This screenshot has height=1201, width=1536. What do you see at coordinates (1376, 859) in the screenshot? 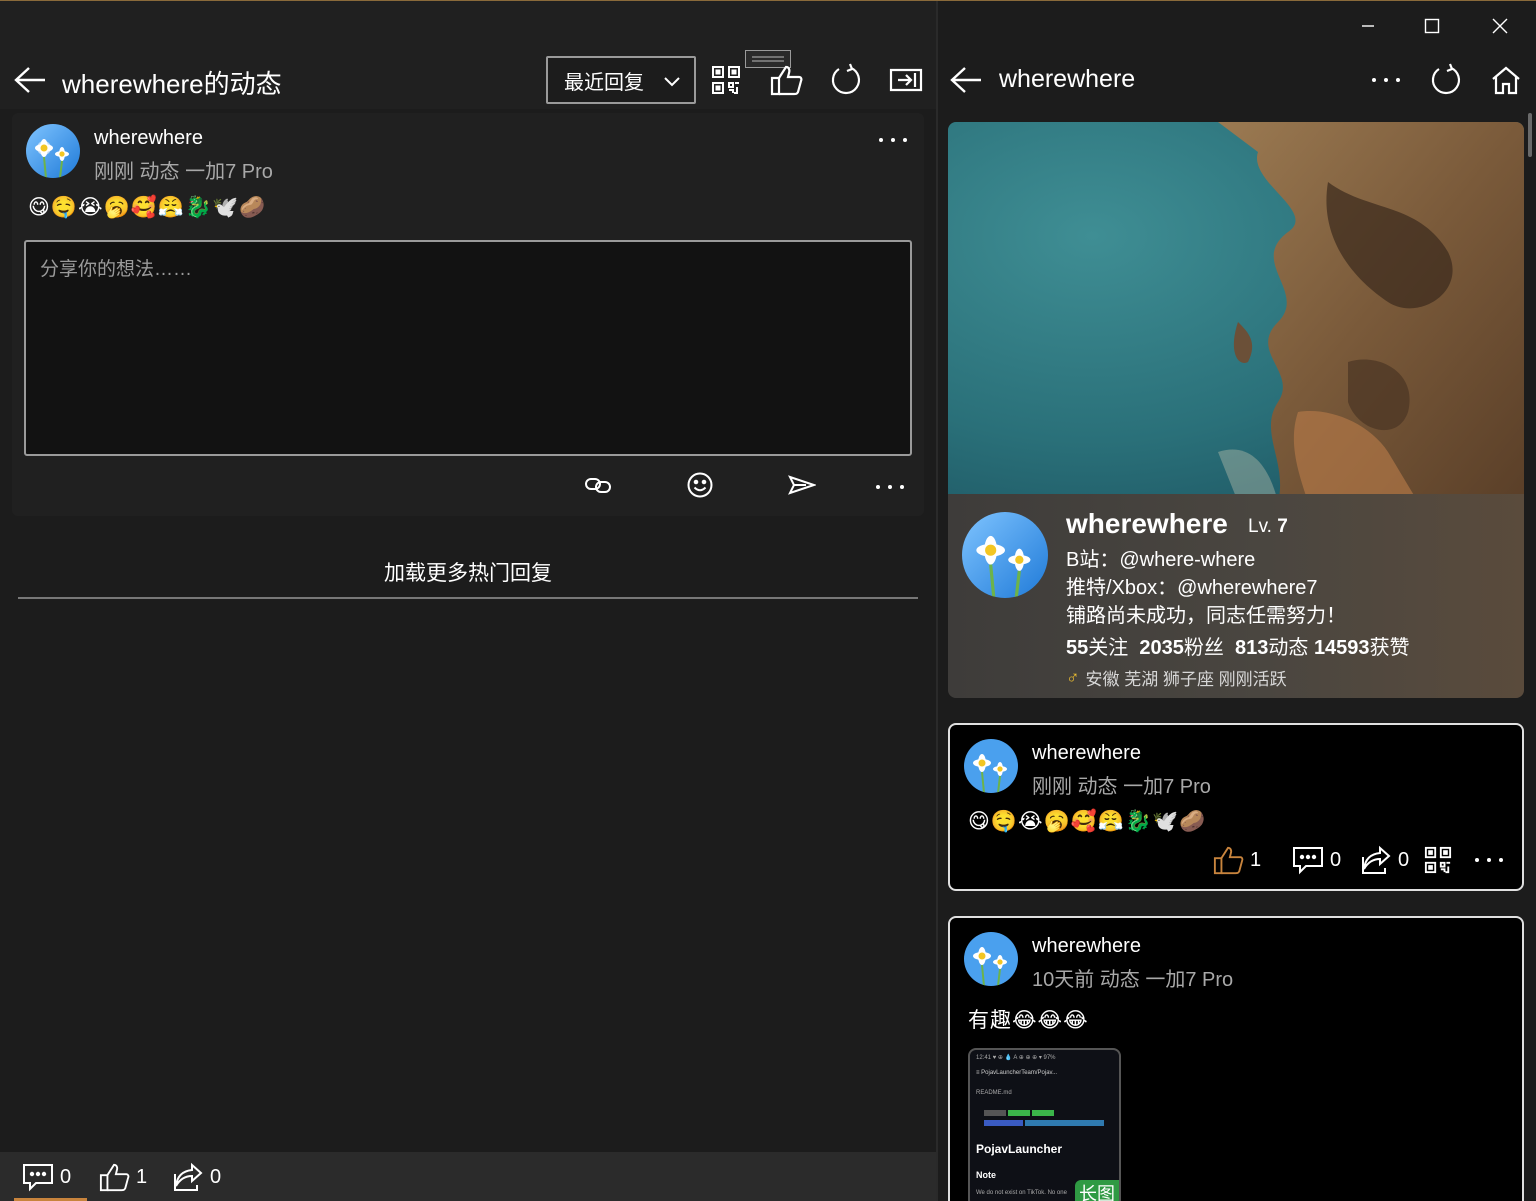
I see `share-icon` at bounding box center [1376, 859].